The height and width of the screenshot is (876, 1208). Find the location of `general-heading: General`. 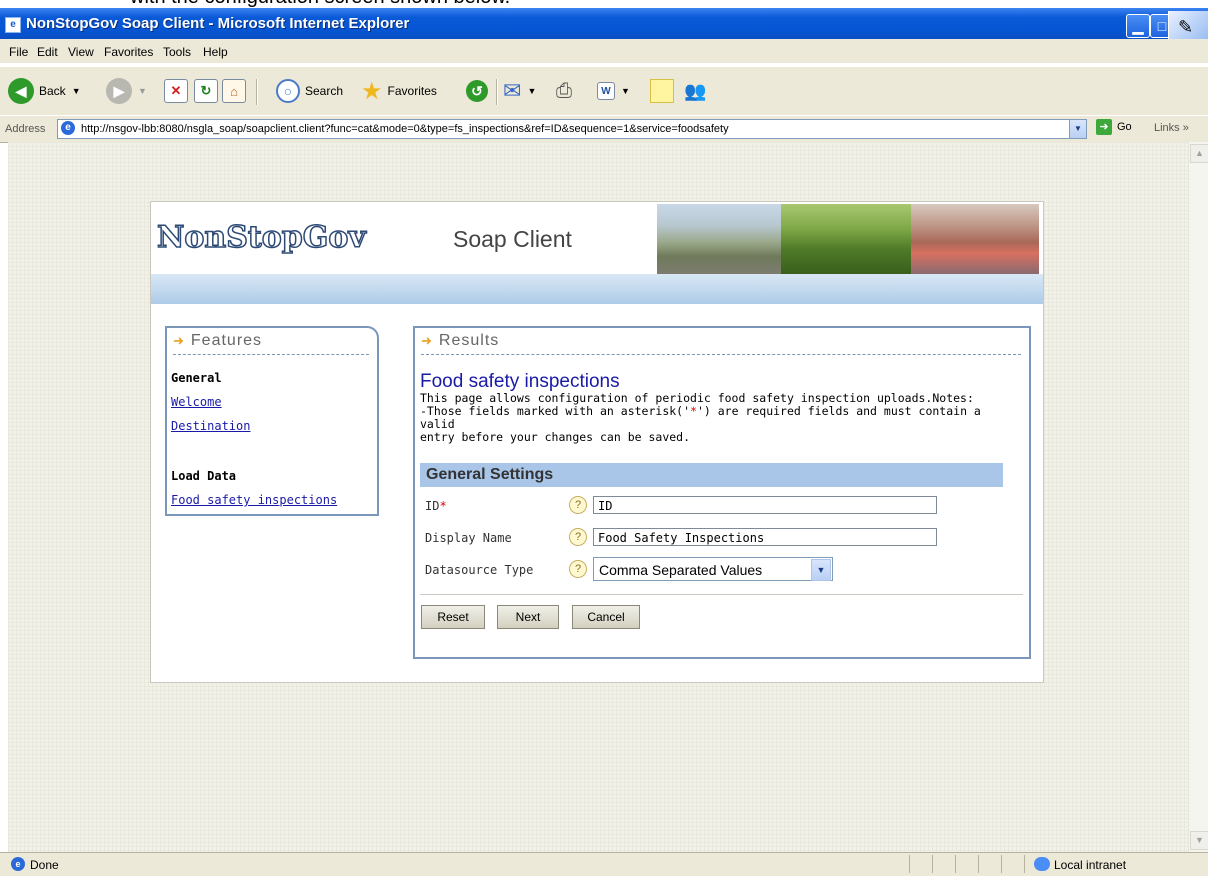

general-heading: General is located at coordinates (196, 378).